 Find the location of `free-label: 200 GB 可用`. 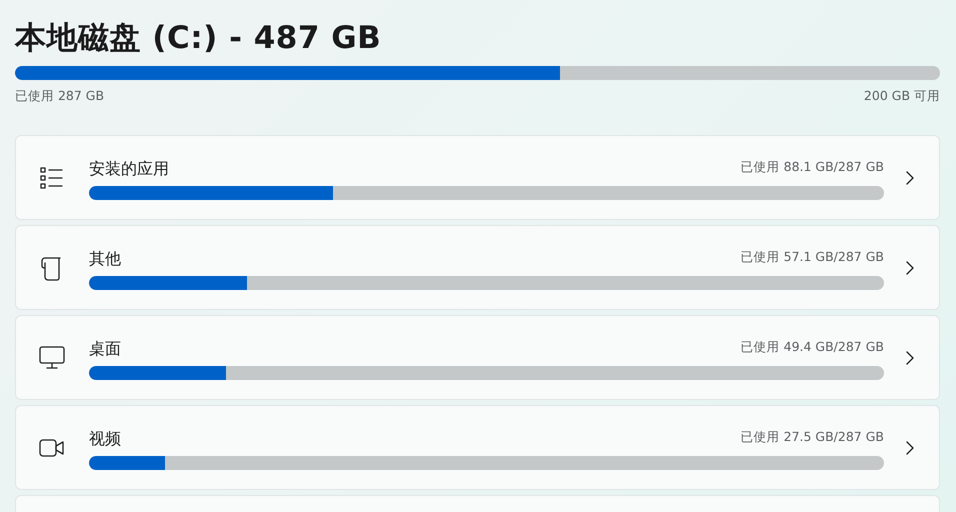

free-label: 200 GB 可用 is located at coordinates (902, 96).